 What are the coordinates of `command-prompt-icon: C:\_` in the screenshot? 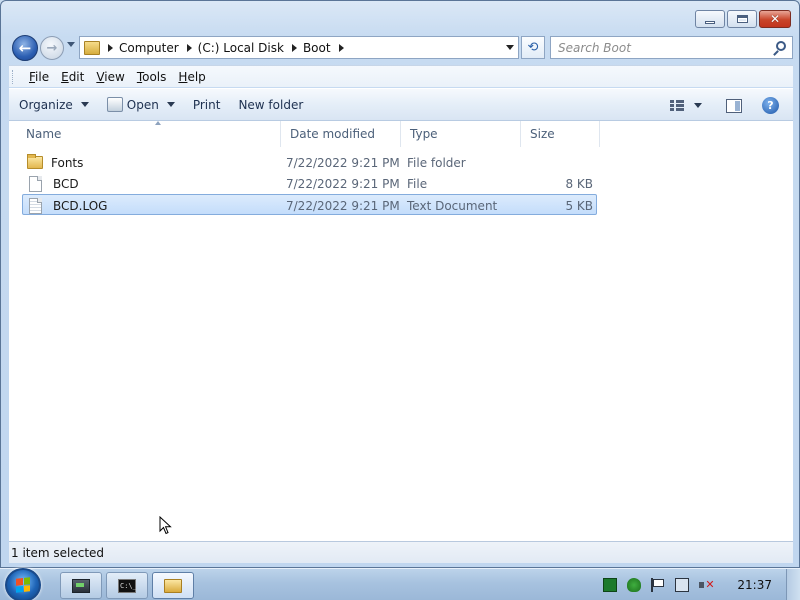 It's located at (127, 585).